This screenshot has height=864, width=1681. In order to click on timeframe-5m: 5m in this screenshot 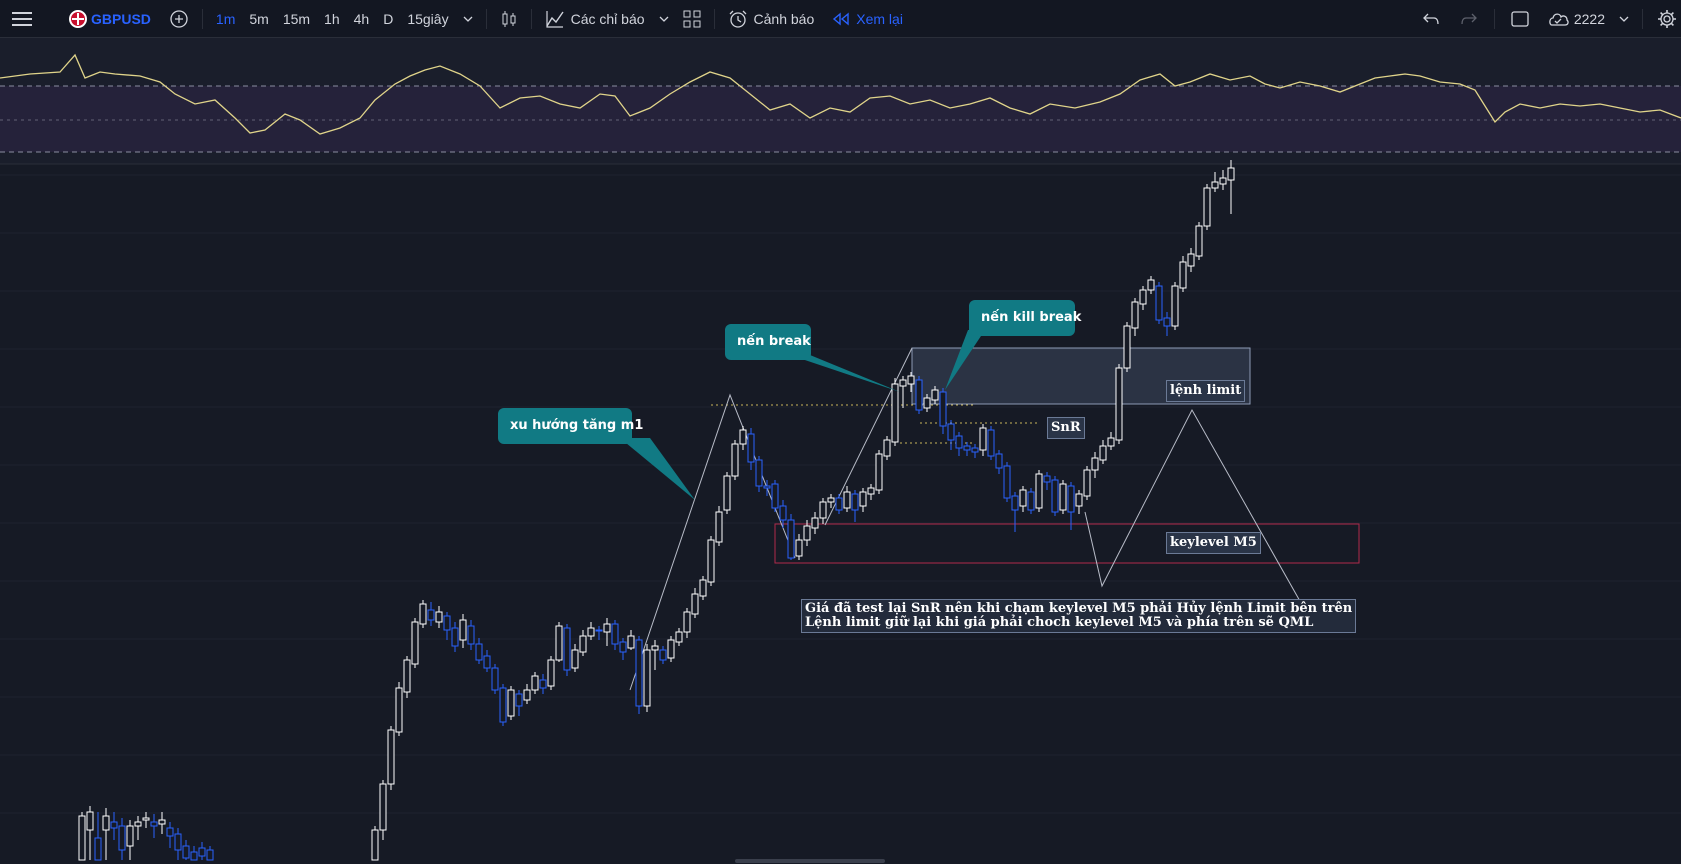, I will do `click(258, 19)`.